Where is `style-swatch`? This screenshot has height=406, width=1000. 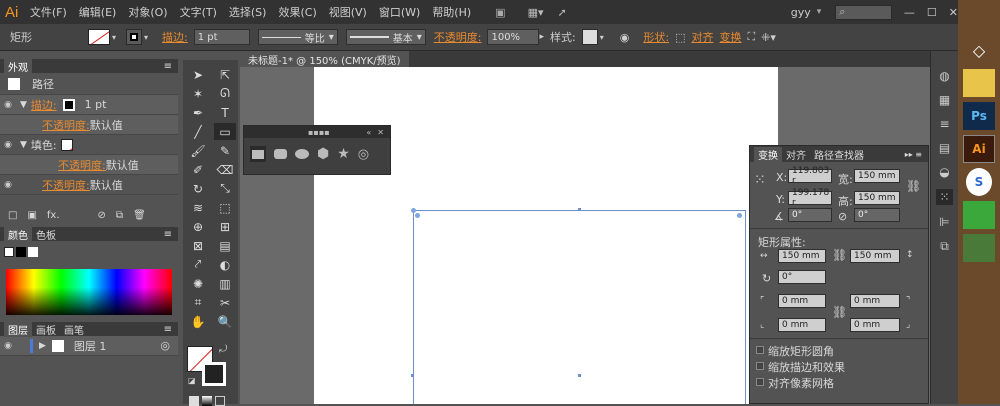
style-swatch is located at coordinates (589, 37).